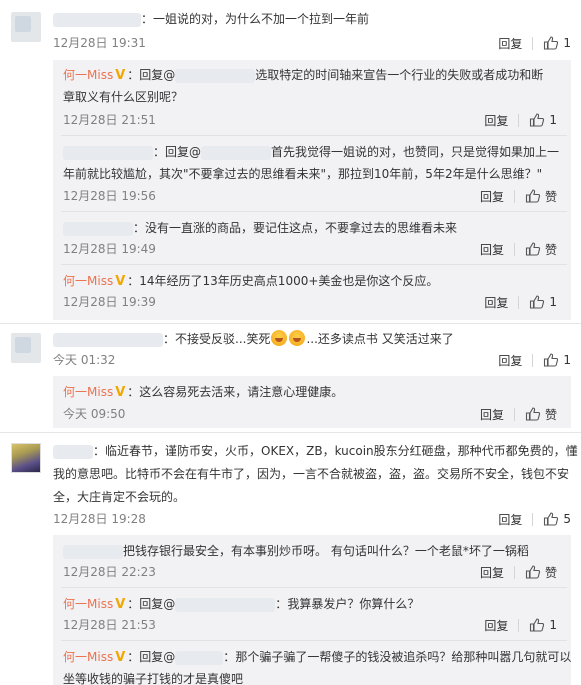 This screenshot has width=581, height=685. Describe the element at coordinates (253, 339) in the screenshot. I see `comment-text: ：不接受反驳...笑死 ...还多读点书 又笑活过来了` at that location.